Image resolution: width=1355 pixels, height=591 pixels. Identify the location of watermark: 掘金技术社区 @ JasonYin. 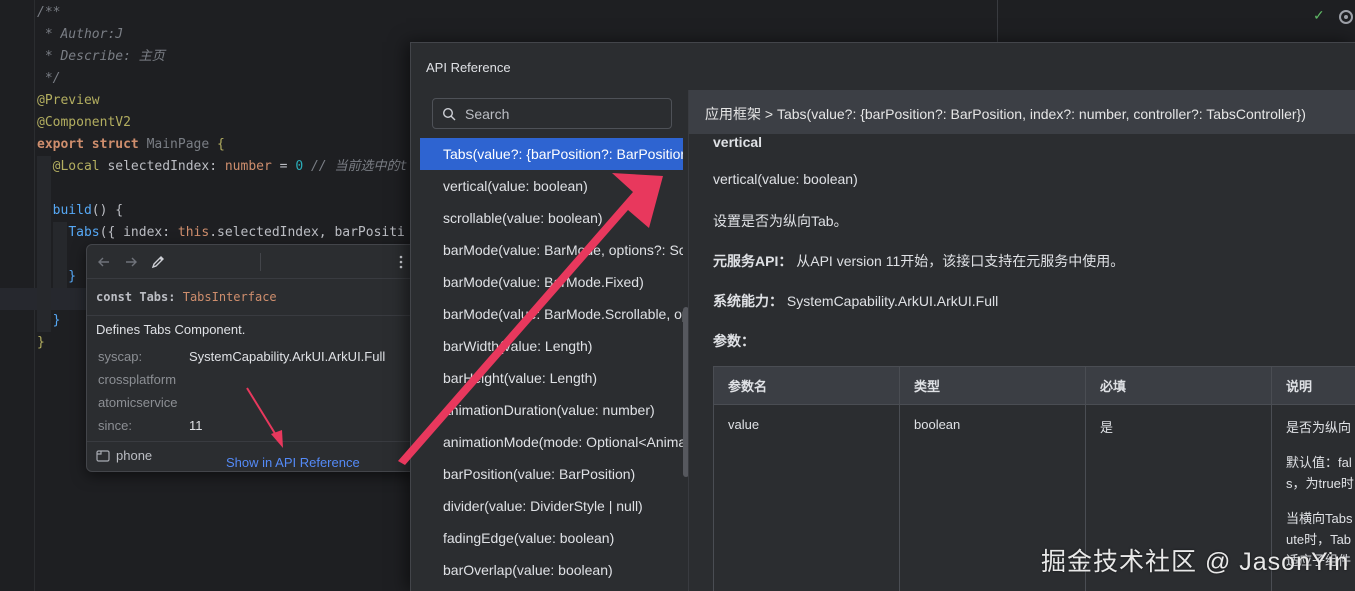
(1195, 562).